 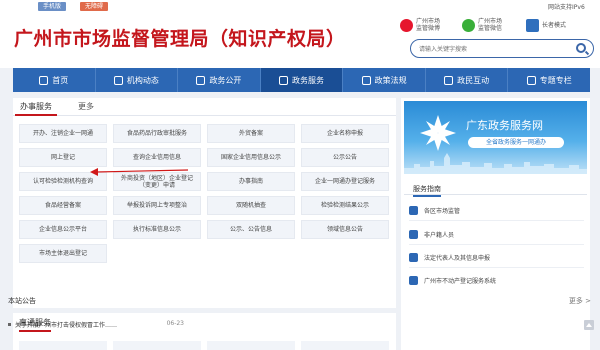 I want to click on service-item: 公示、公告信息, so click(x=251, y=229).